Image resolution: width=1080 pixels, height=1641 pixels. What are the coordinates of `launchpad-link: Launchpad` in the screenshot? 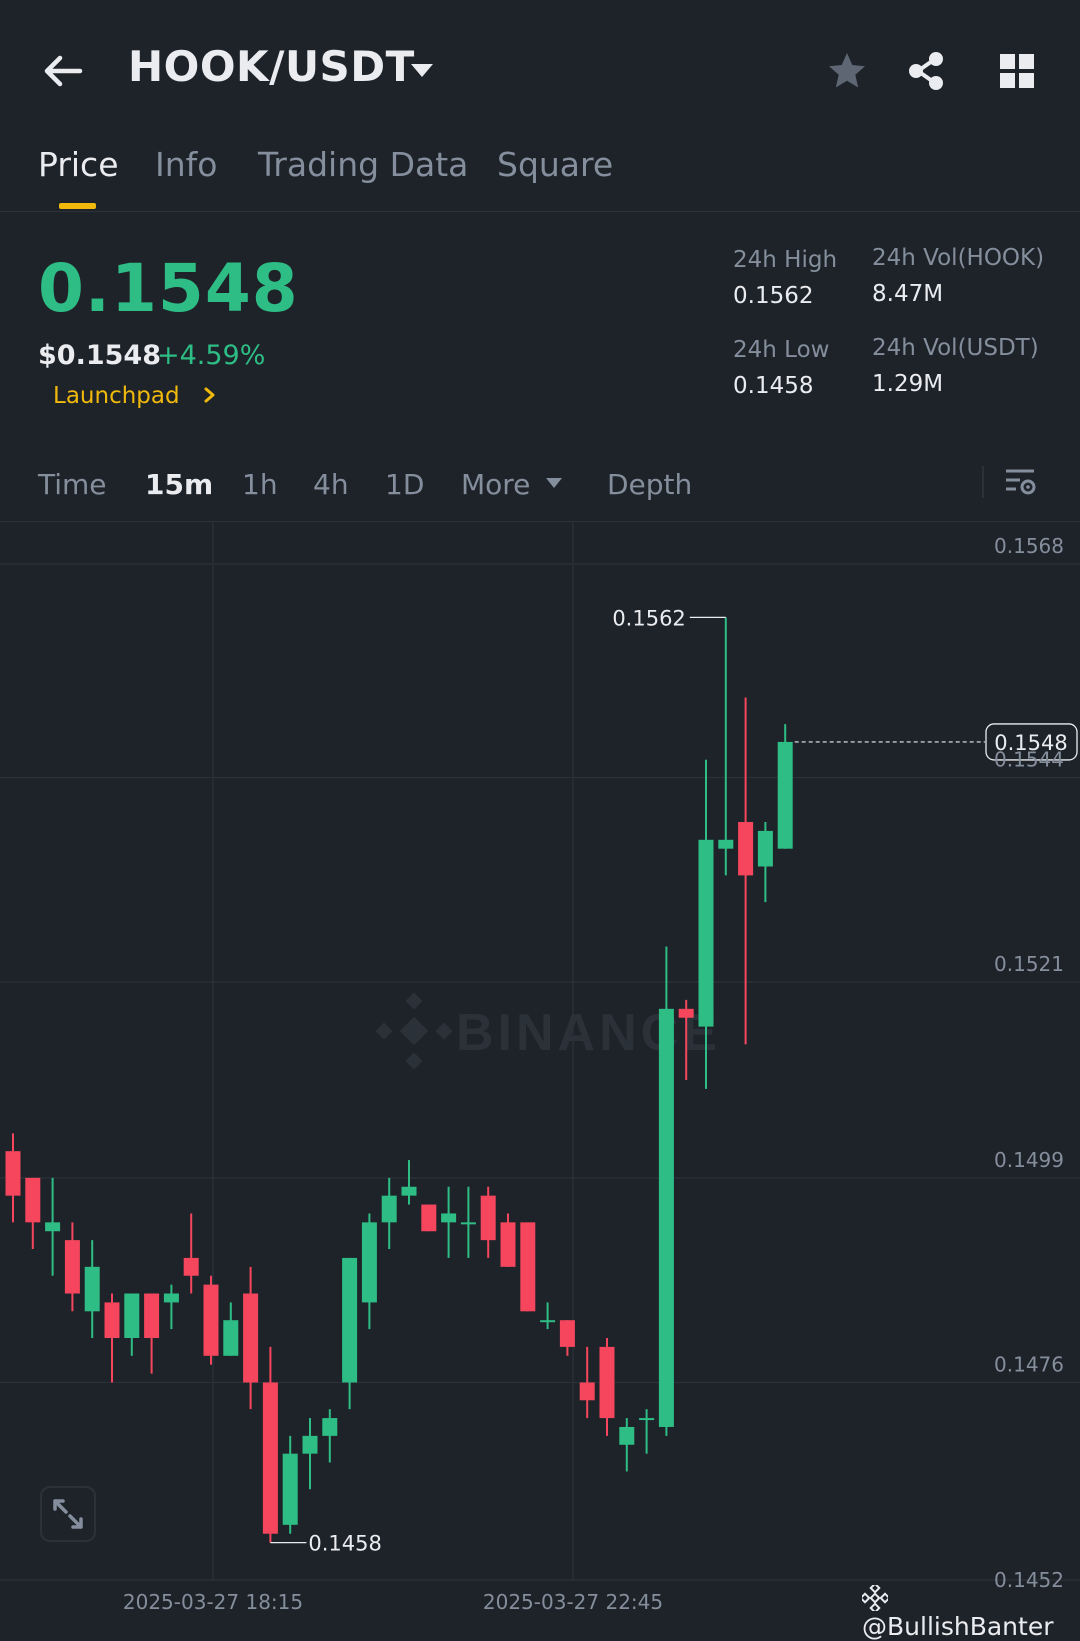 It's located at (135, 396).